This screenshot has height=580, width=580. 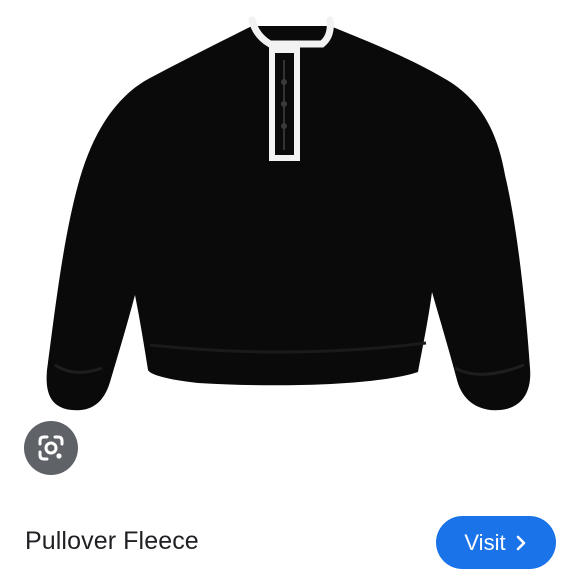 I want to click on lens-icon, so click(x=51, y=448).